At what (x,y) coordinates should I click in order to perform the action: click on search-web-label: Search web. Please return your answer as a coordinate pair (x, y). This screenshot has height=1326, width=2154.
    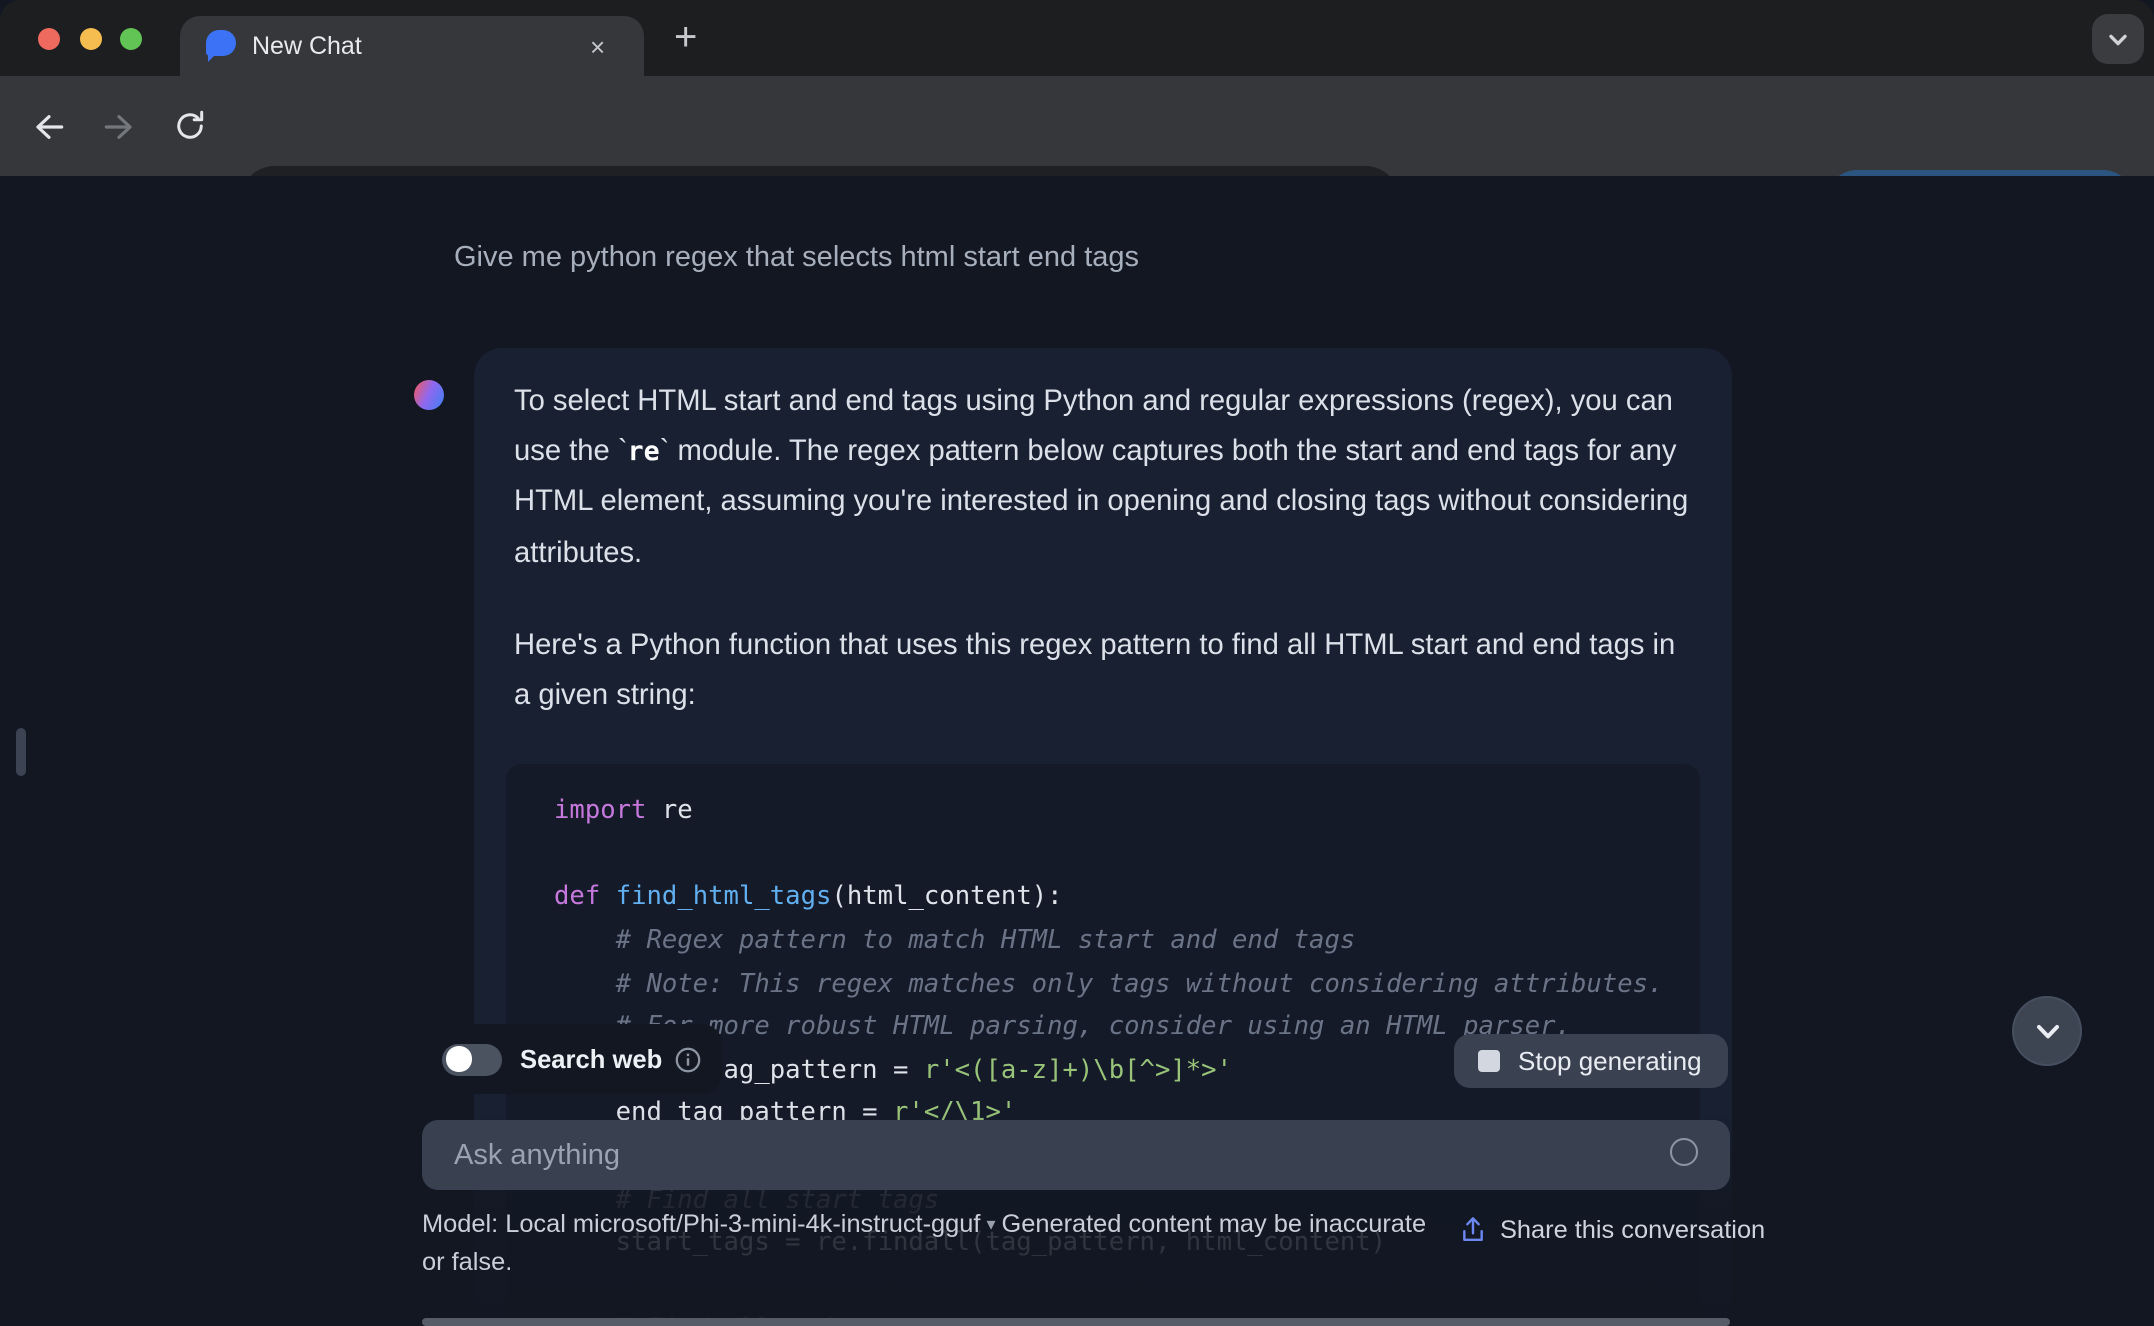
    Looking at the image, I should click on (591, 1059).